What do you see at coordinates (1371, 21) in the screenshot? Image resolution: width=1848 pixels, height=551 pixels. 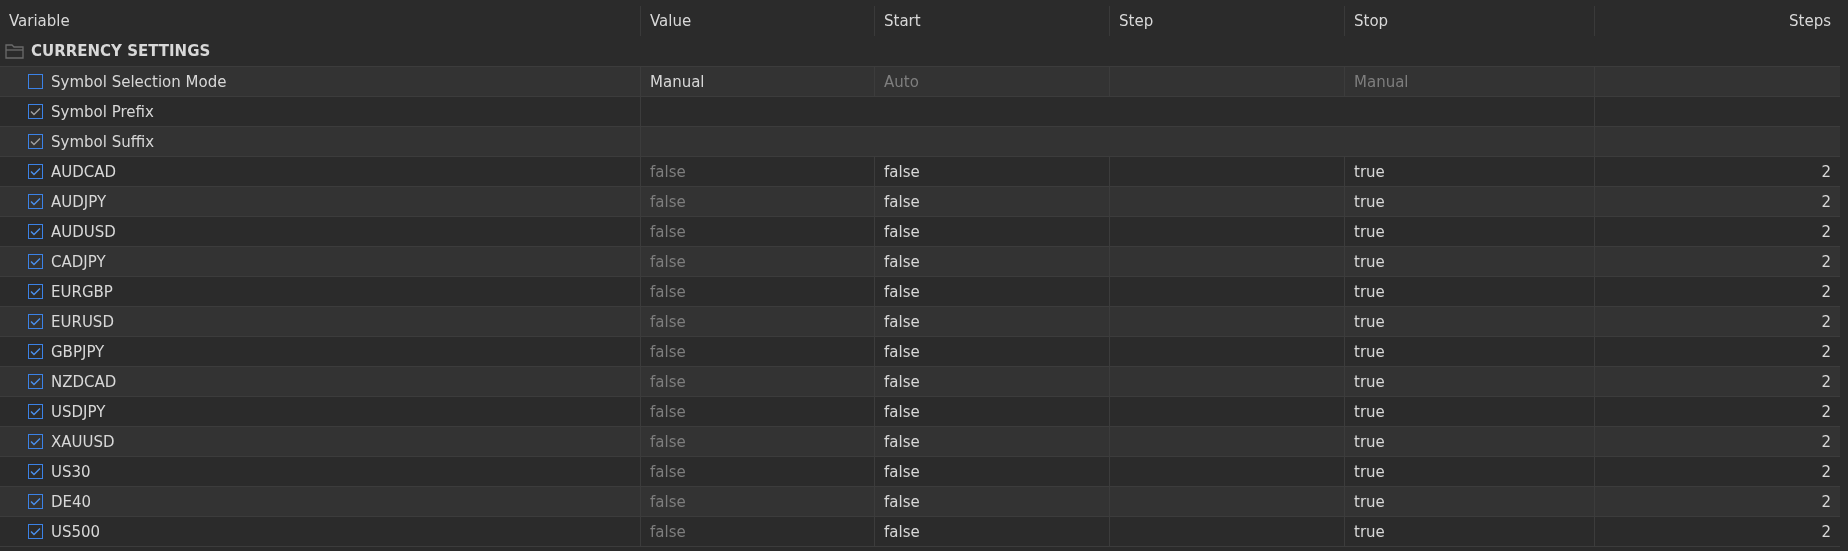 I see `column-header: Stop` at bounding box center [1371, 21].